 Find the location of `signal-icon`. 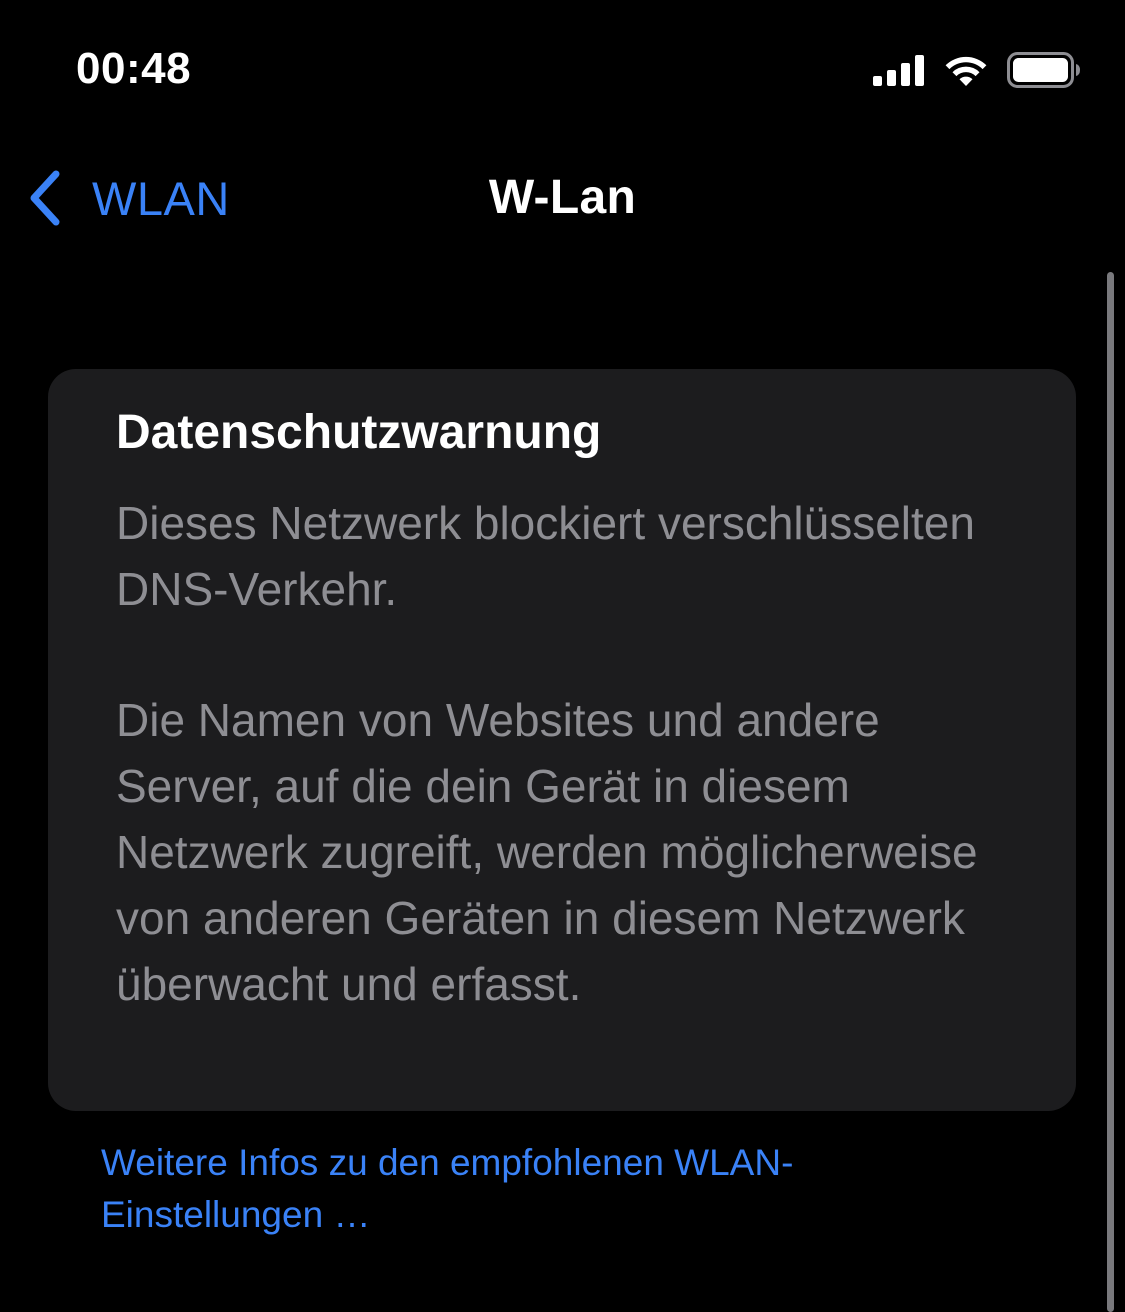

signal-icon is located at coordinates (898, 70).